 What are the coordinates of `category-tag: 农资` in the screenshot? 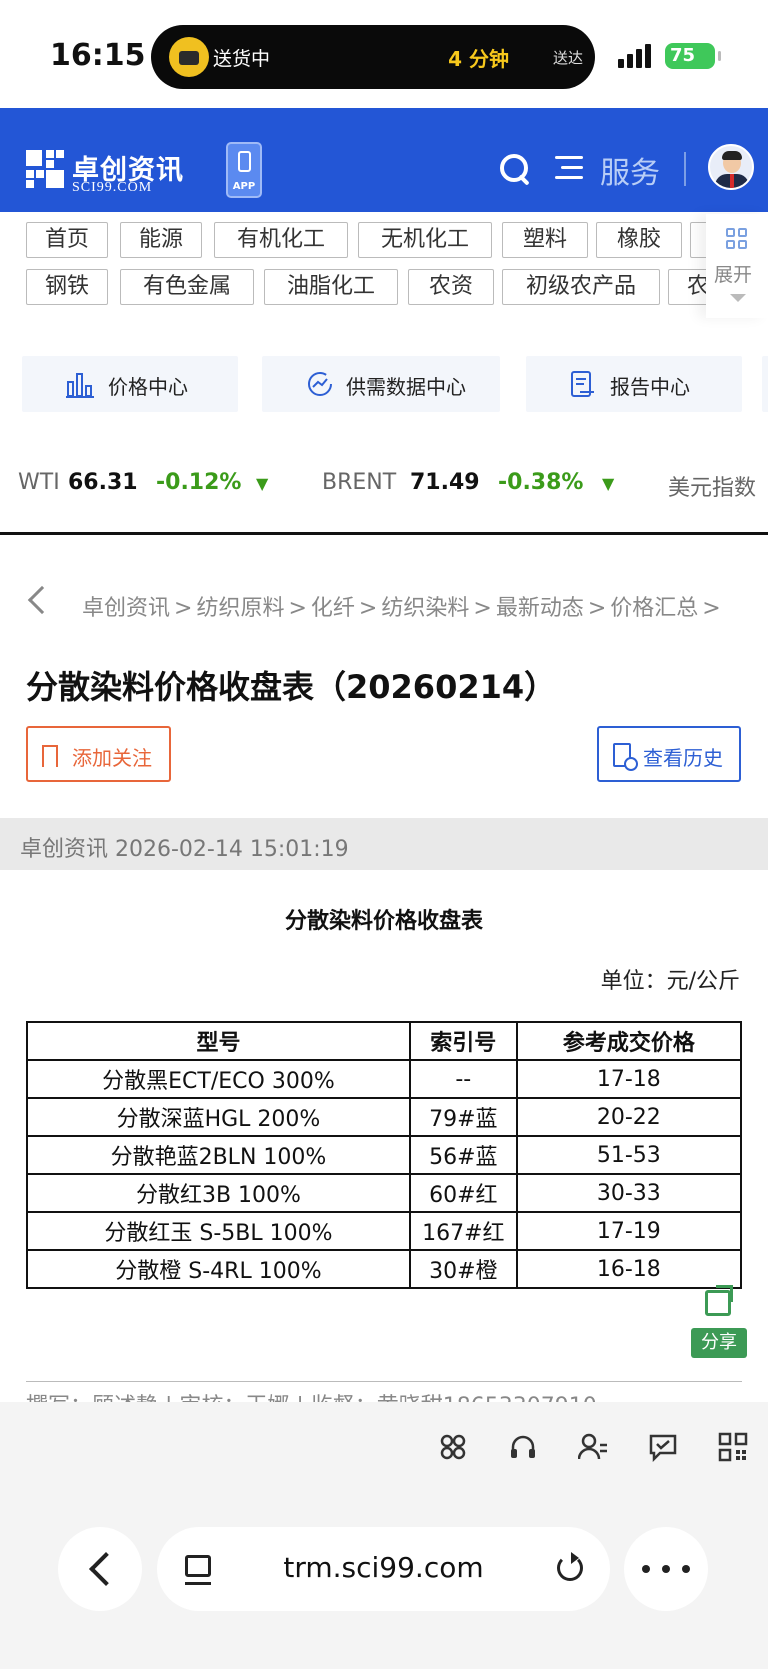 It's located at (451, 287).